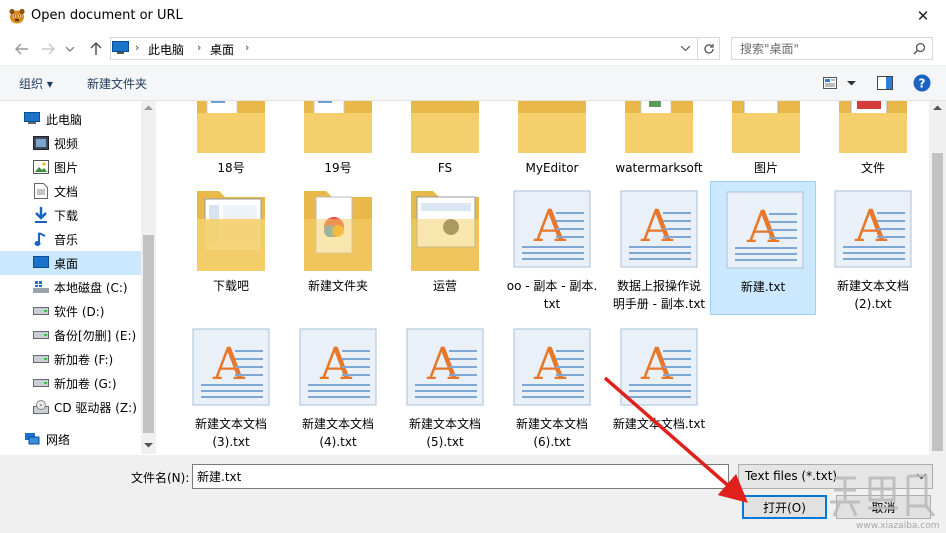  What do you see at coordinates (708, 48) in the screenshot?
I see `refresh-button` at bounding box center [708, 48].